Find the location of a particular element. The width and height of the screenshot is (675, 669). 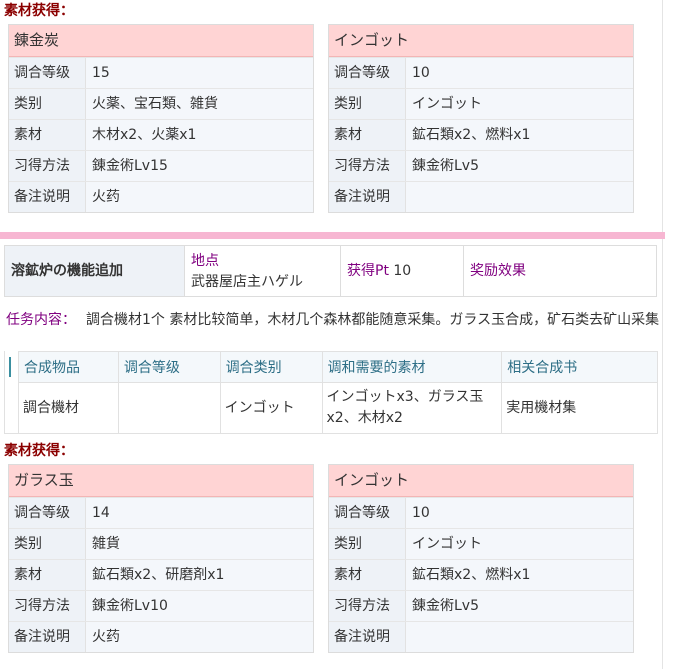

card-row: 素材 木材x2、火薬x1 is located at coordinates (161, 134).